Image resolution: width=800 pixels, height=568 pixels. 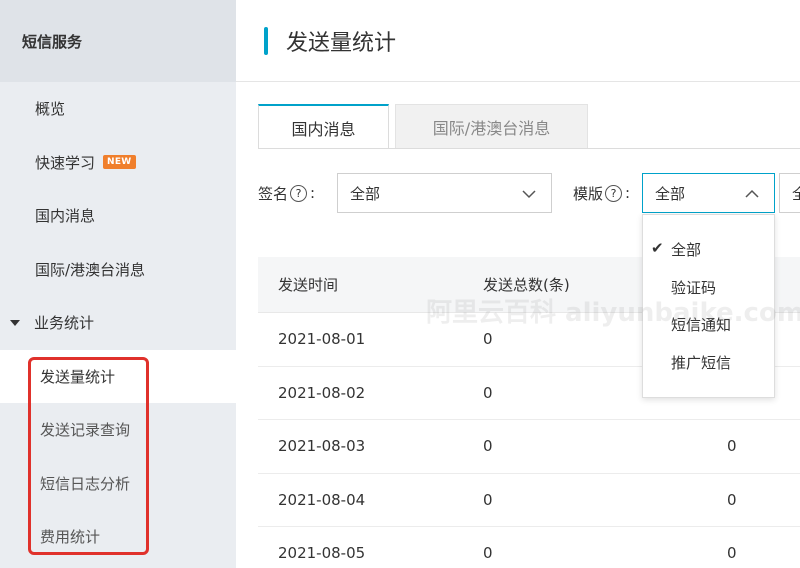 I want to click on dropdown-option-label: 全部, so click(x=686, y=250).